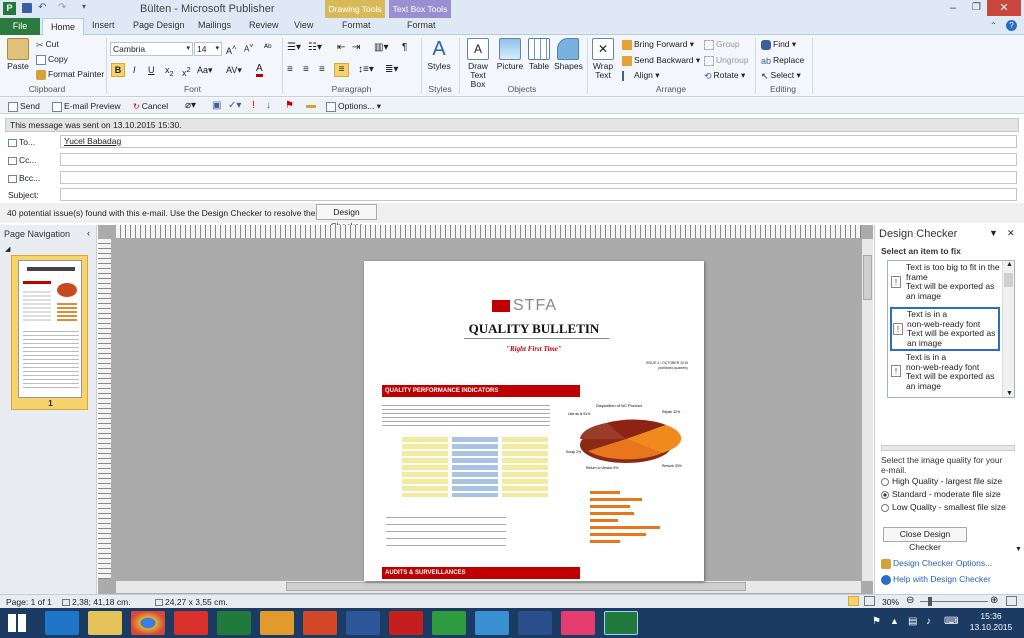 The image size is (1024, 638). I want to click on picture-button: Picture, so click(510, 54).